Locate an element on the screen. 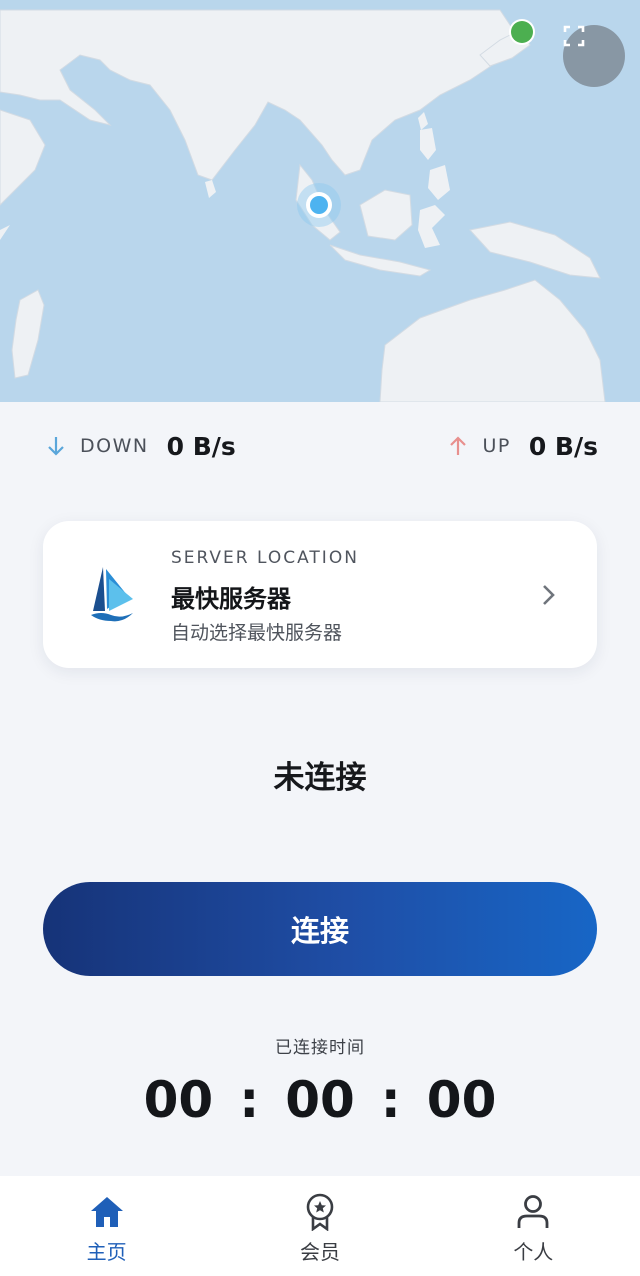 The height and width of the screenshot is (1276, 640). connection-status: 未连接 is located at coordinates (320, 778).